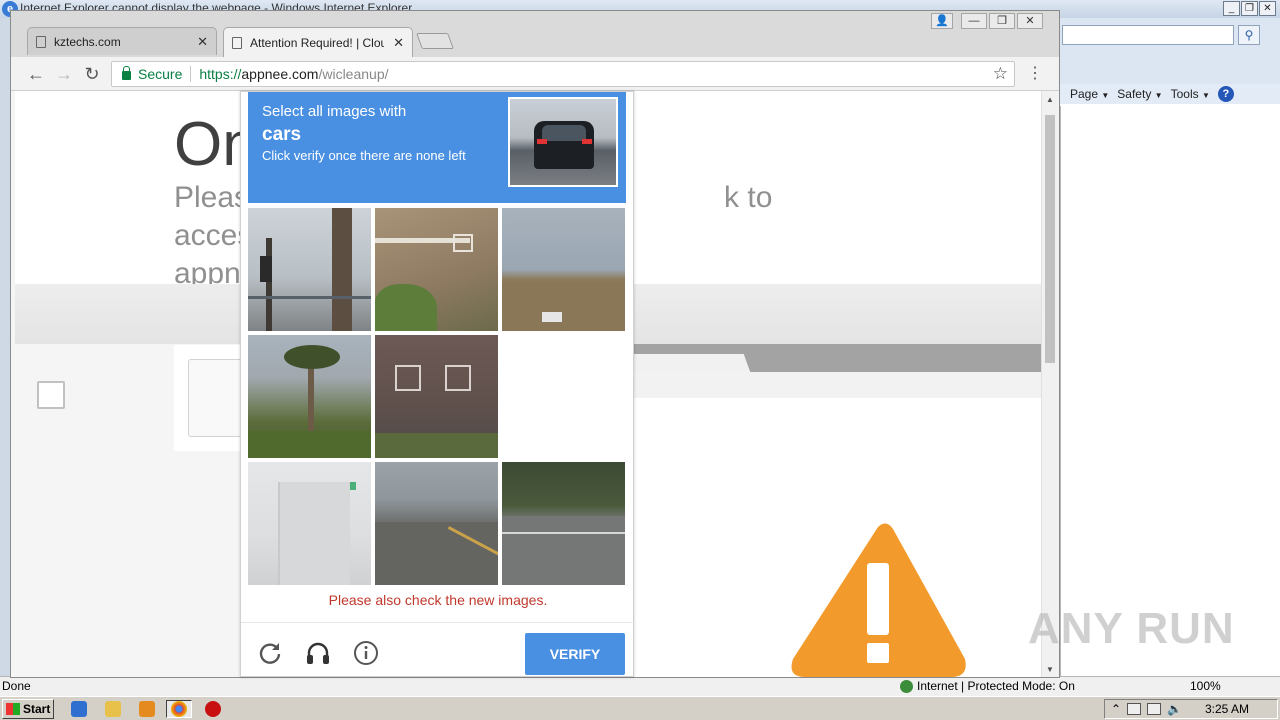 Image resolution: width=1280 pixels, height=720 pixels. Describe the element at coordinates (270, 653) in the screenshot. I see `reload-icon` at that location.